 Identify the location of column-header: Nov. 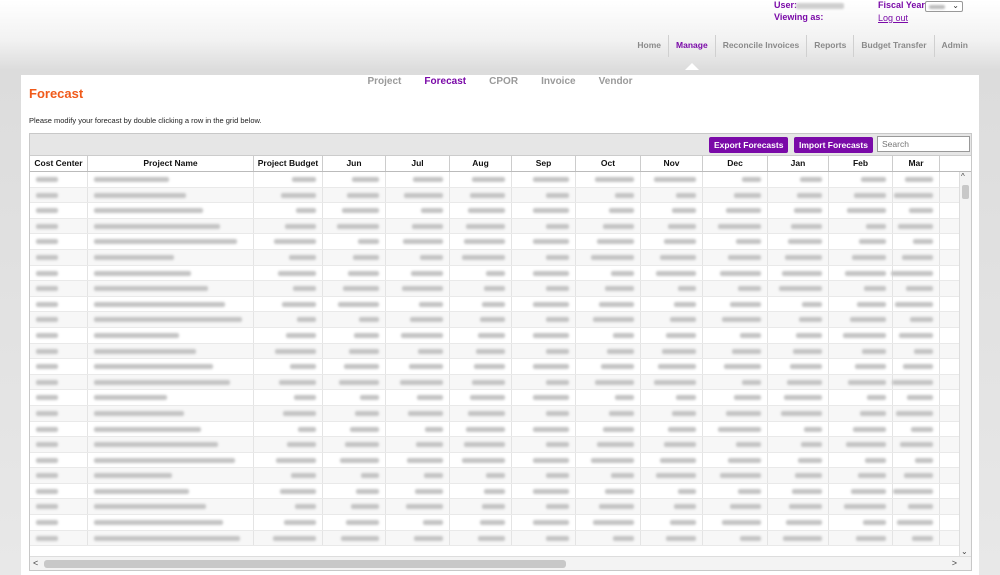
(672, 163).